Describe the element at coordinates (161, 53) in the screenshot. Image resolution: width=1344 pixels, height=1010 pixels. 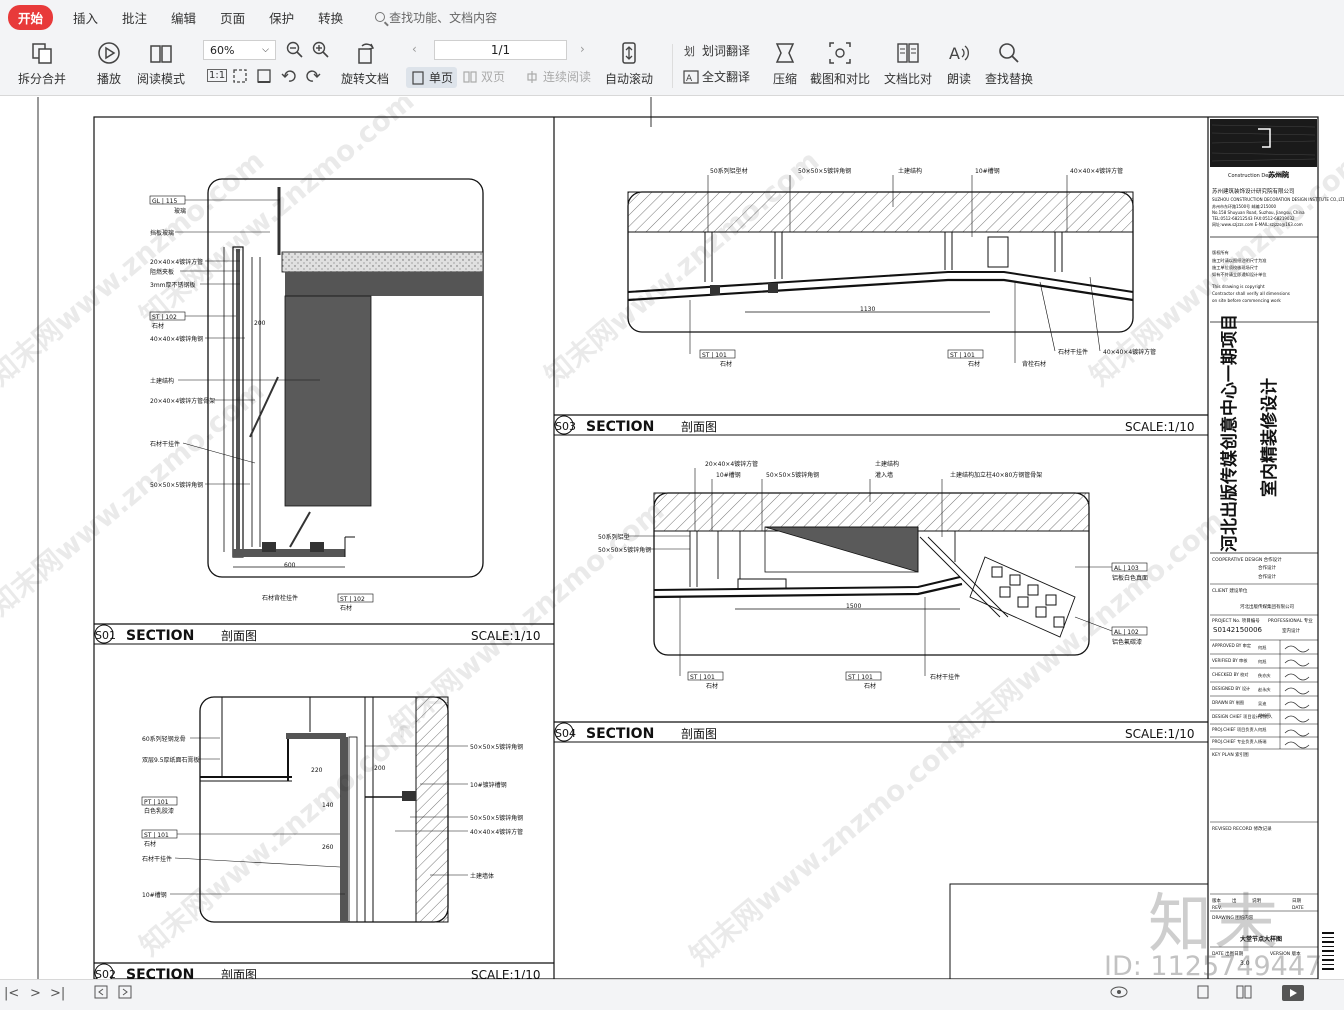
I see `book-icon` at that location.